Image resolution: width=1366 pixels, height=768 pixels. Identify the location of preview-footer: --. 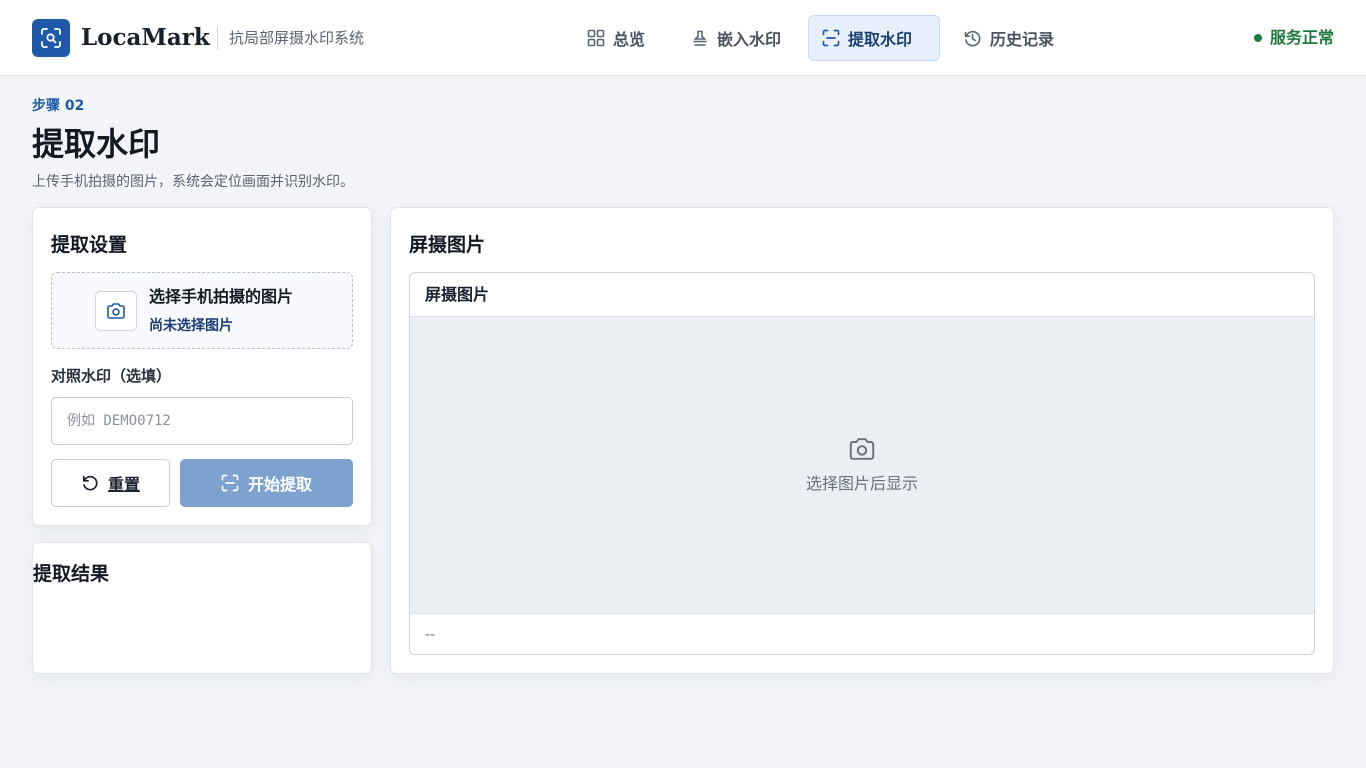
(862, 633).